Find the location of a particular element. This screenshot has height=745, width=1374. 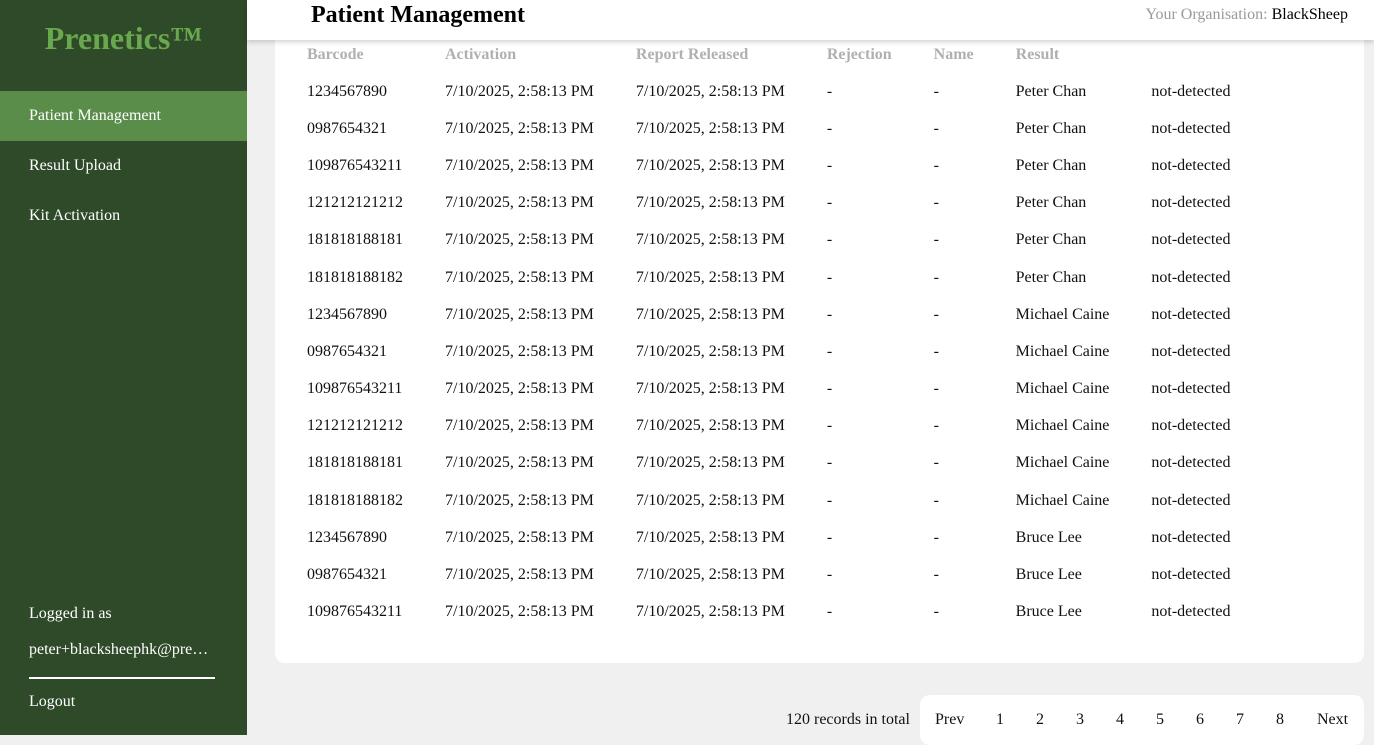

sidebar-item-kit-activation: Kit Activation is located at coordinates (123, 216).